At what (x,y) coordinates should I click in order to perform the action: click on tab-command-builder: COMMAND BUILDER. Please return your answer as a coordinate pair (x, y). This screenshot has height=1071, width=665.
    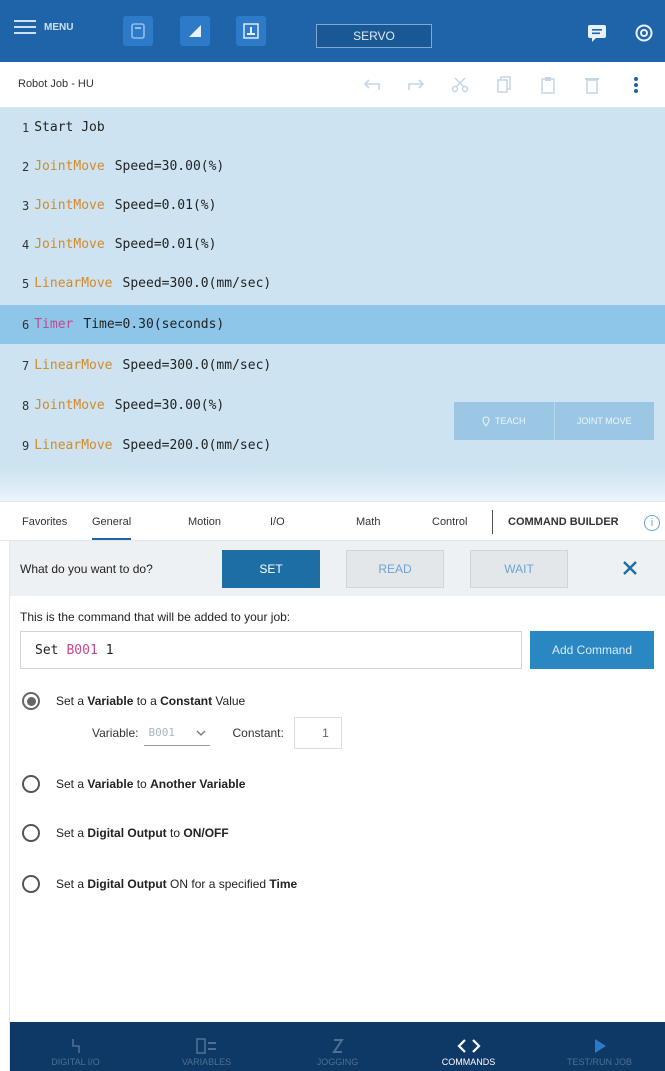
    Looking at the image, I should click on (563, 522).